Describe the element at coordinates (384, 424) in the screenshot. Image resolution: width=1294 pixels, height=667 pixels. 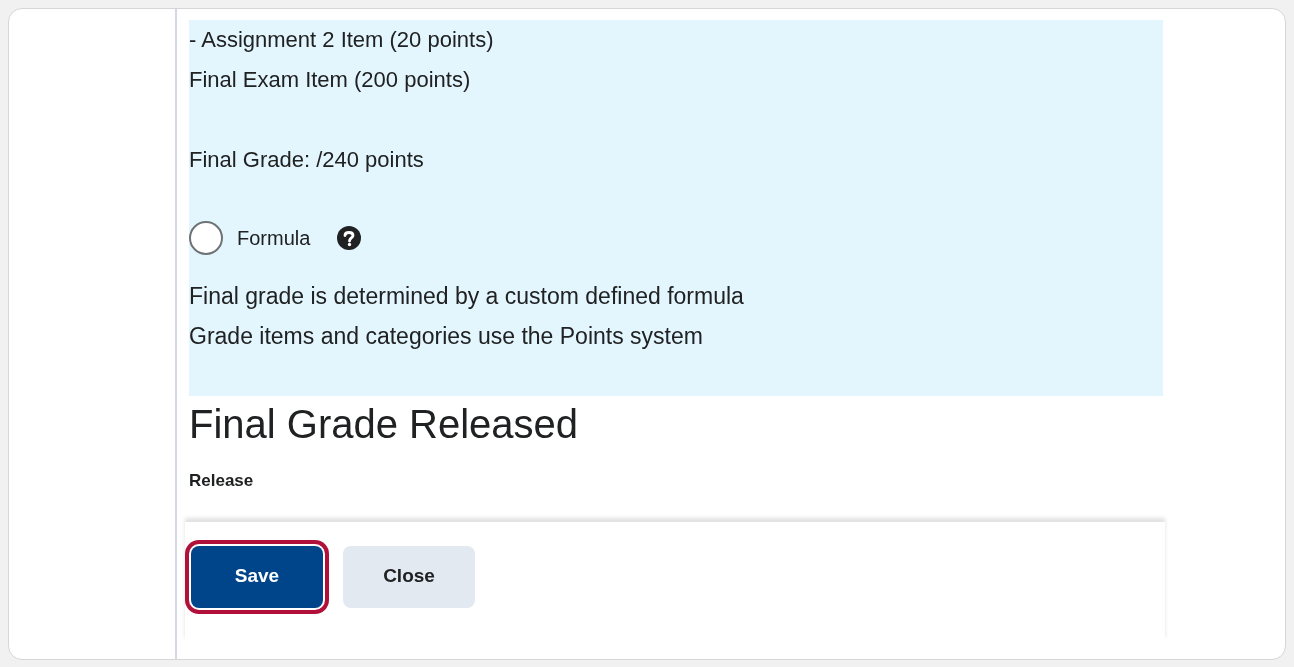
I see `section-heading: Final Grade Released` at that location.